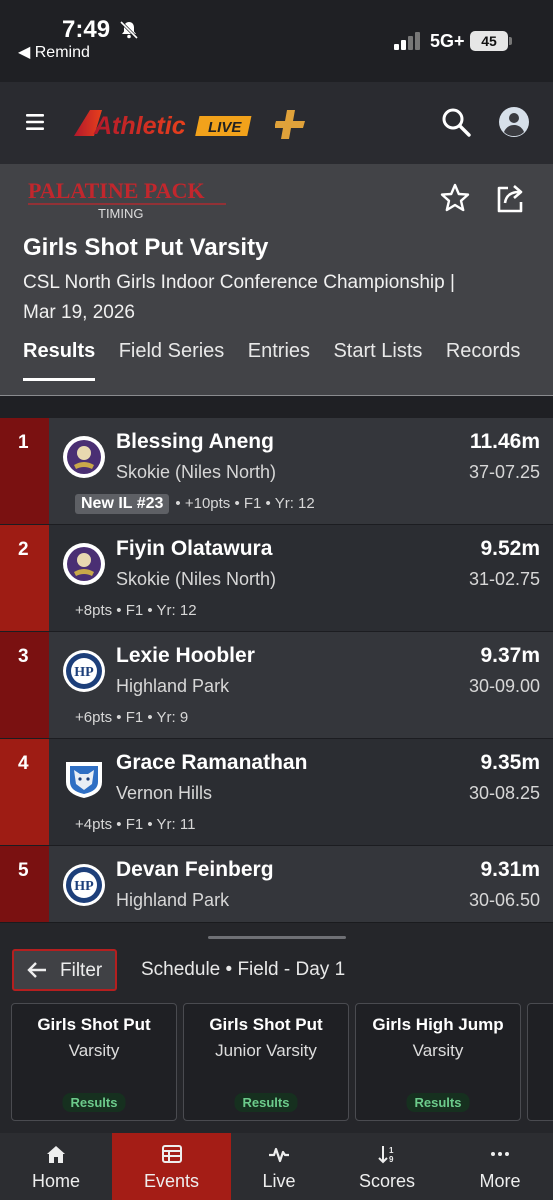 The height and width of the screenshot is (1200, 553). What do you see at coordinates (136, 610) in the screenshot?
I see `result-meta: +8pts • F1 • Yr: 12` at bounding box center [136, 610].